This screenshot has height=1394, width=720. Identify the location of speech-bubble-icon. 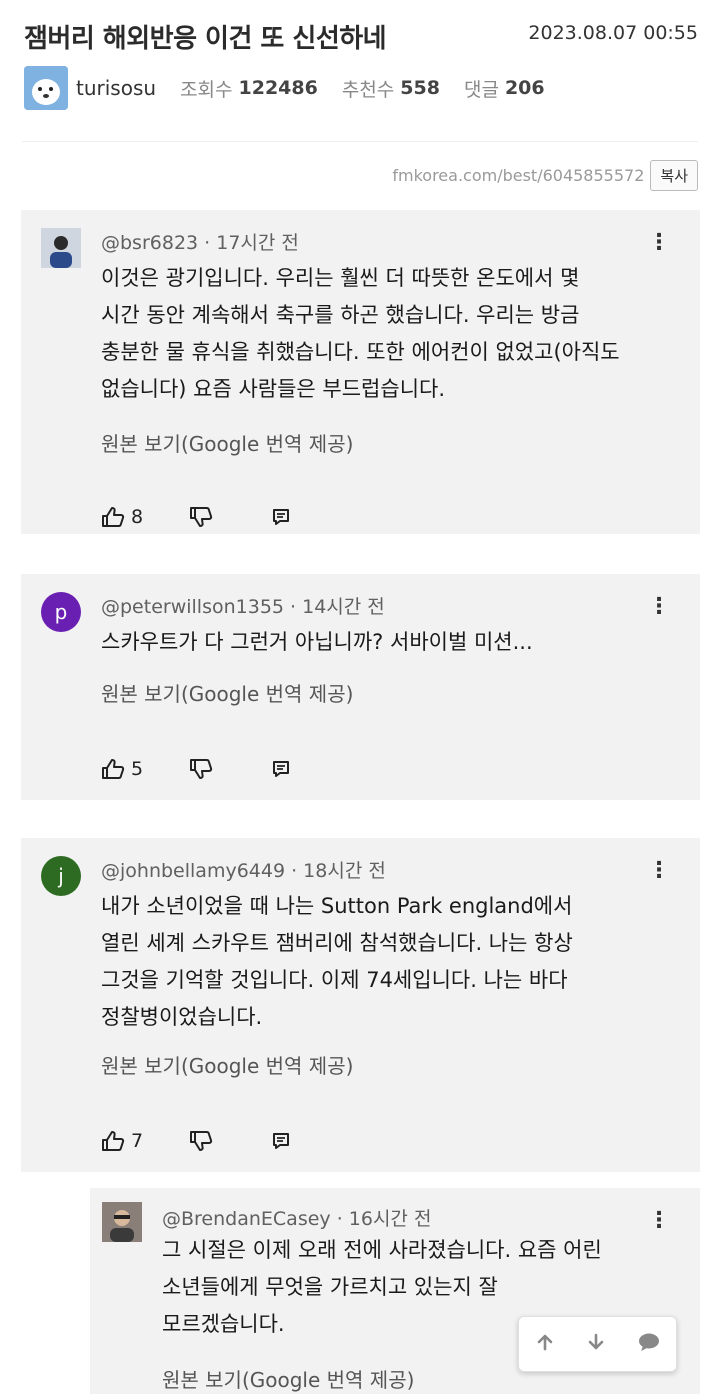
(649, 1342).